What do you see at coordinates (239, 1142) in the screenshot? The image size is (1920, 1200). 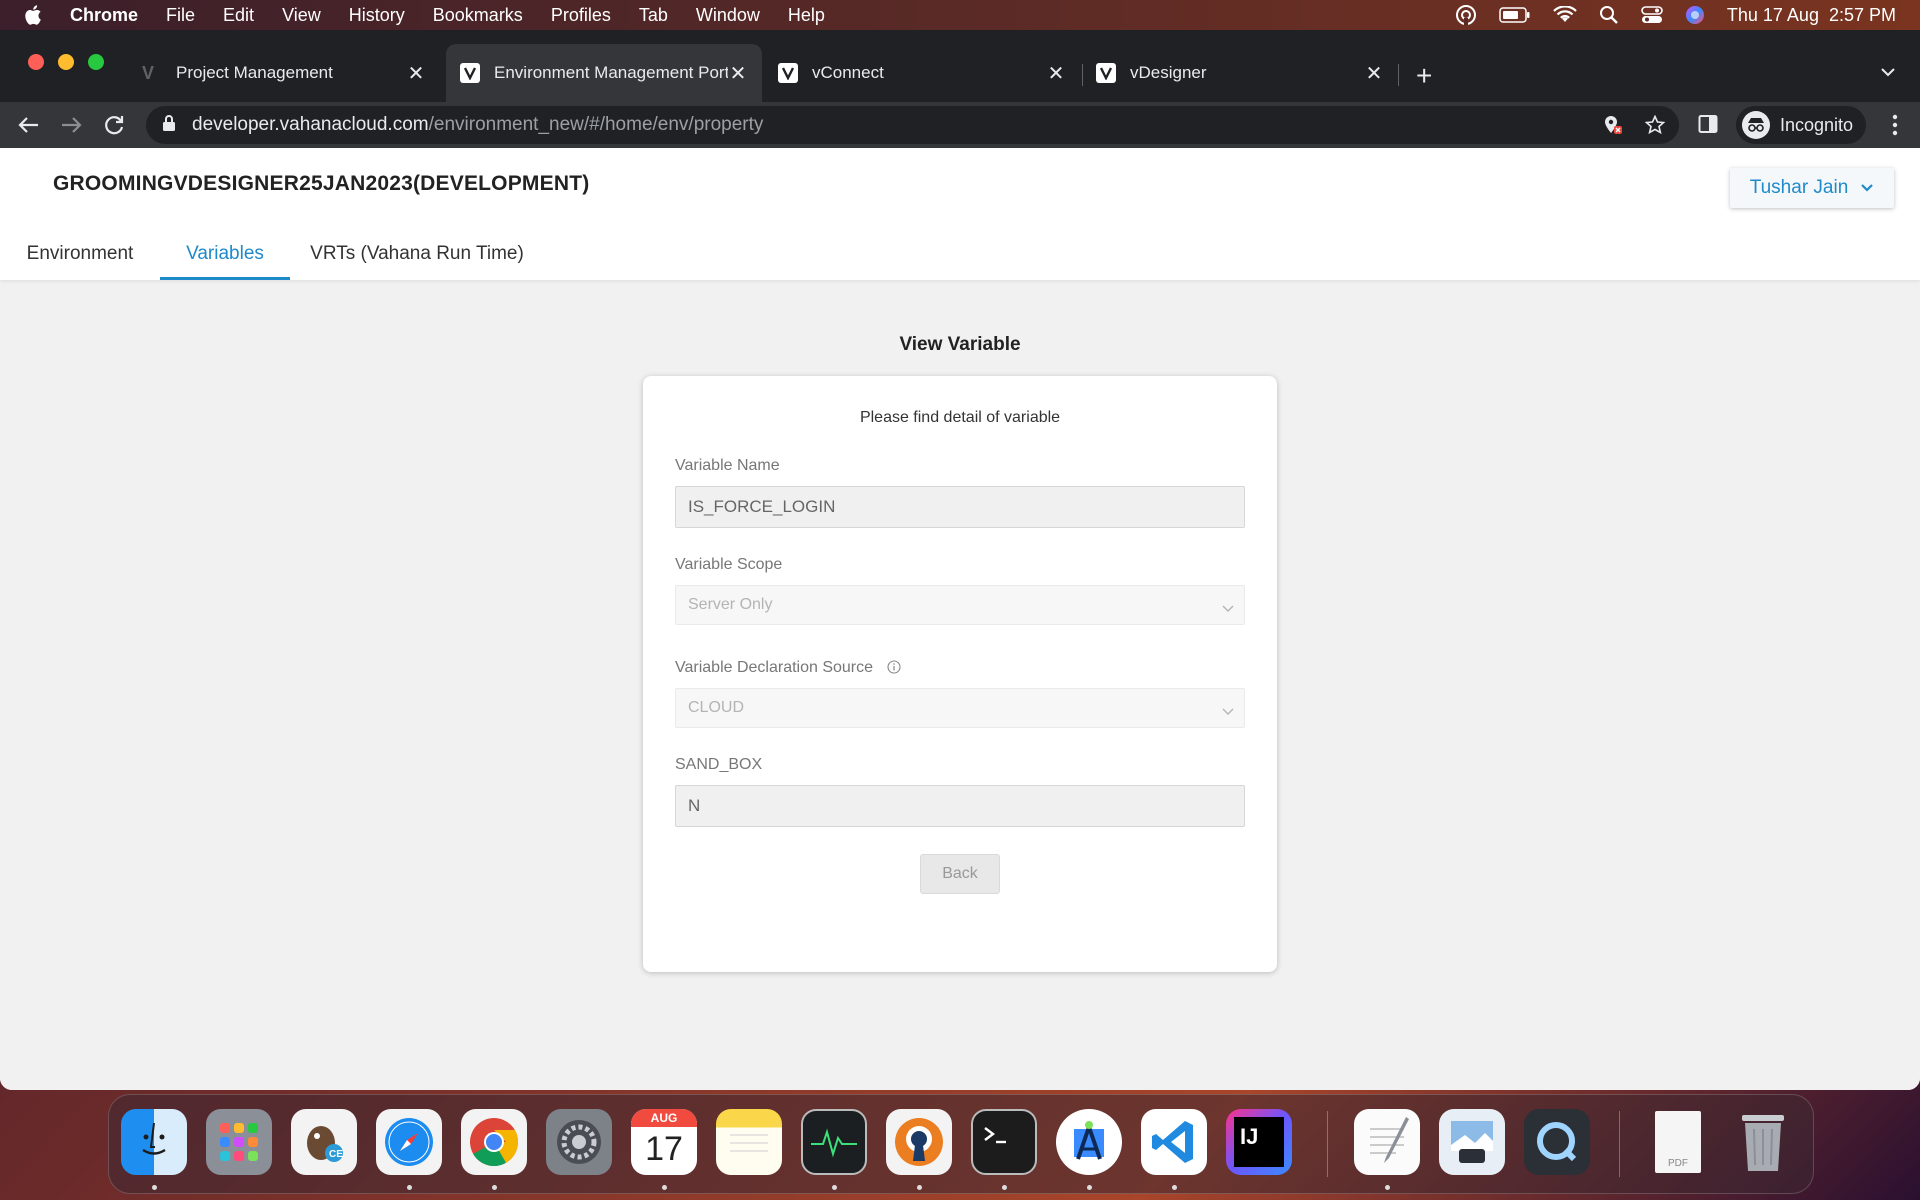 I see `launchpad-icon` at bounding box center [239, 1142].